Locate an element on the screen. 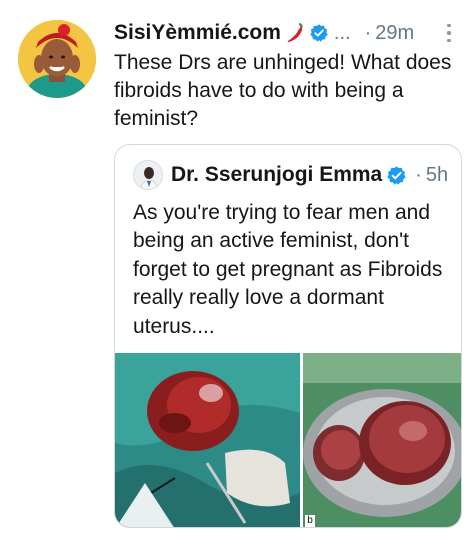  avatar-image is located at coordinates (57, 59).